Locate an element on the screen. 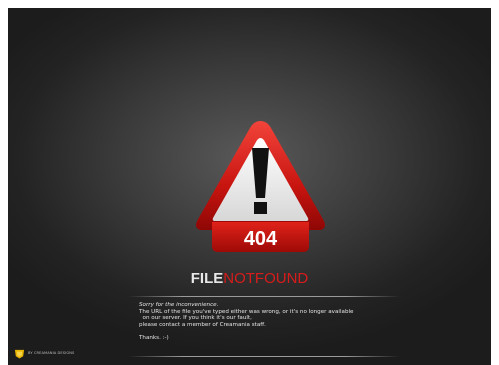 This screenshot has width=499, height=365. error-title: FILENOTFOUND is located at coordinates (249, 278).